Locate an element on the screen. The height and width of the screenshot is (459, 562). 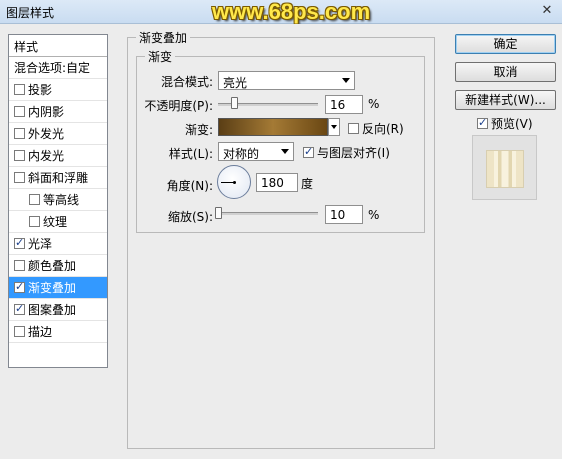
scale-label: 缩放(S): is located at coordinates (190, 217).